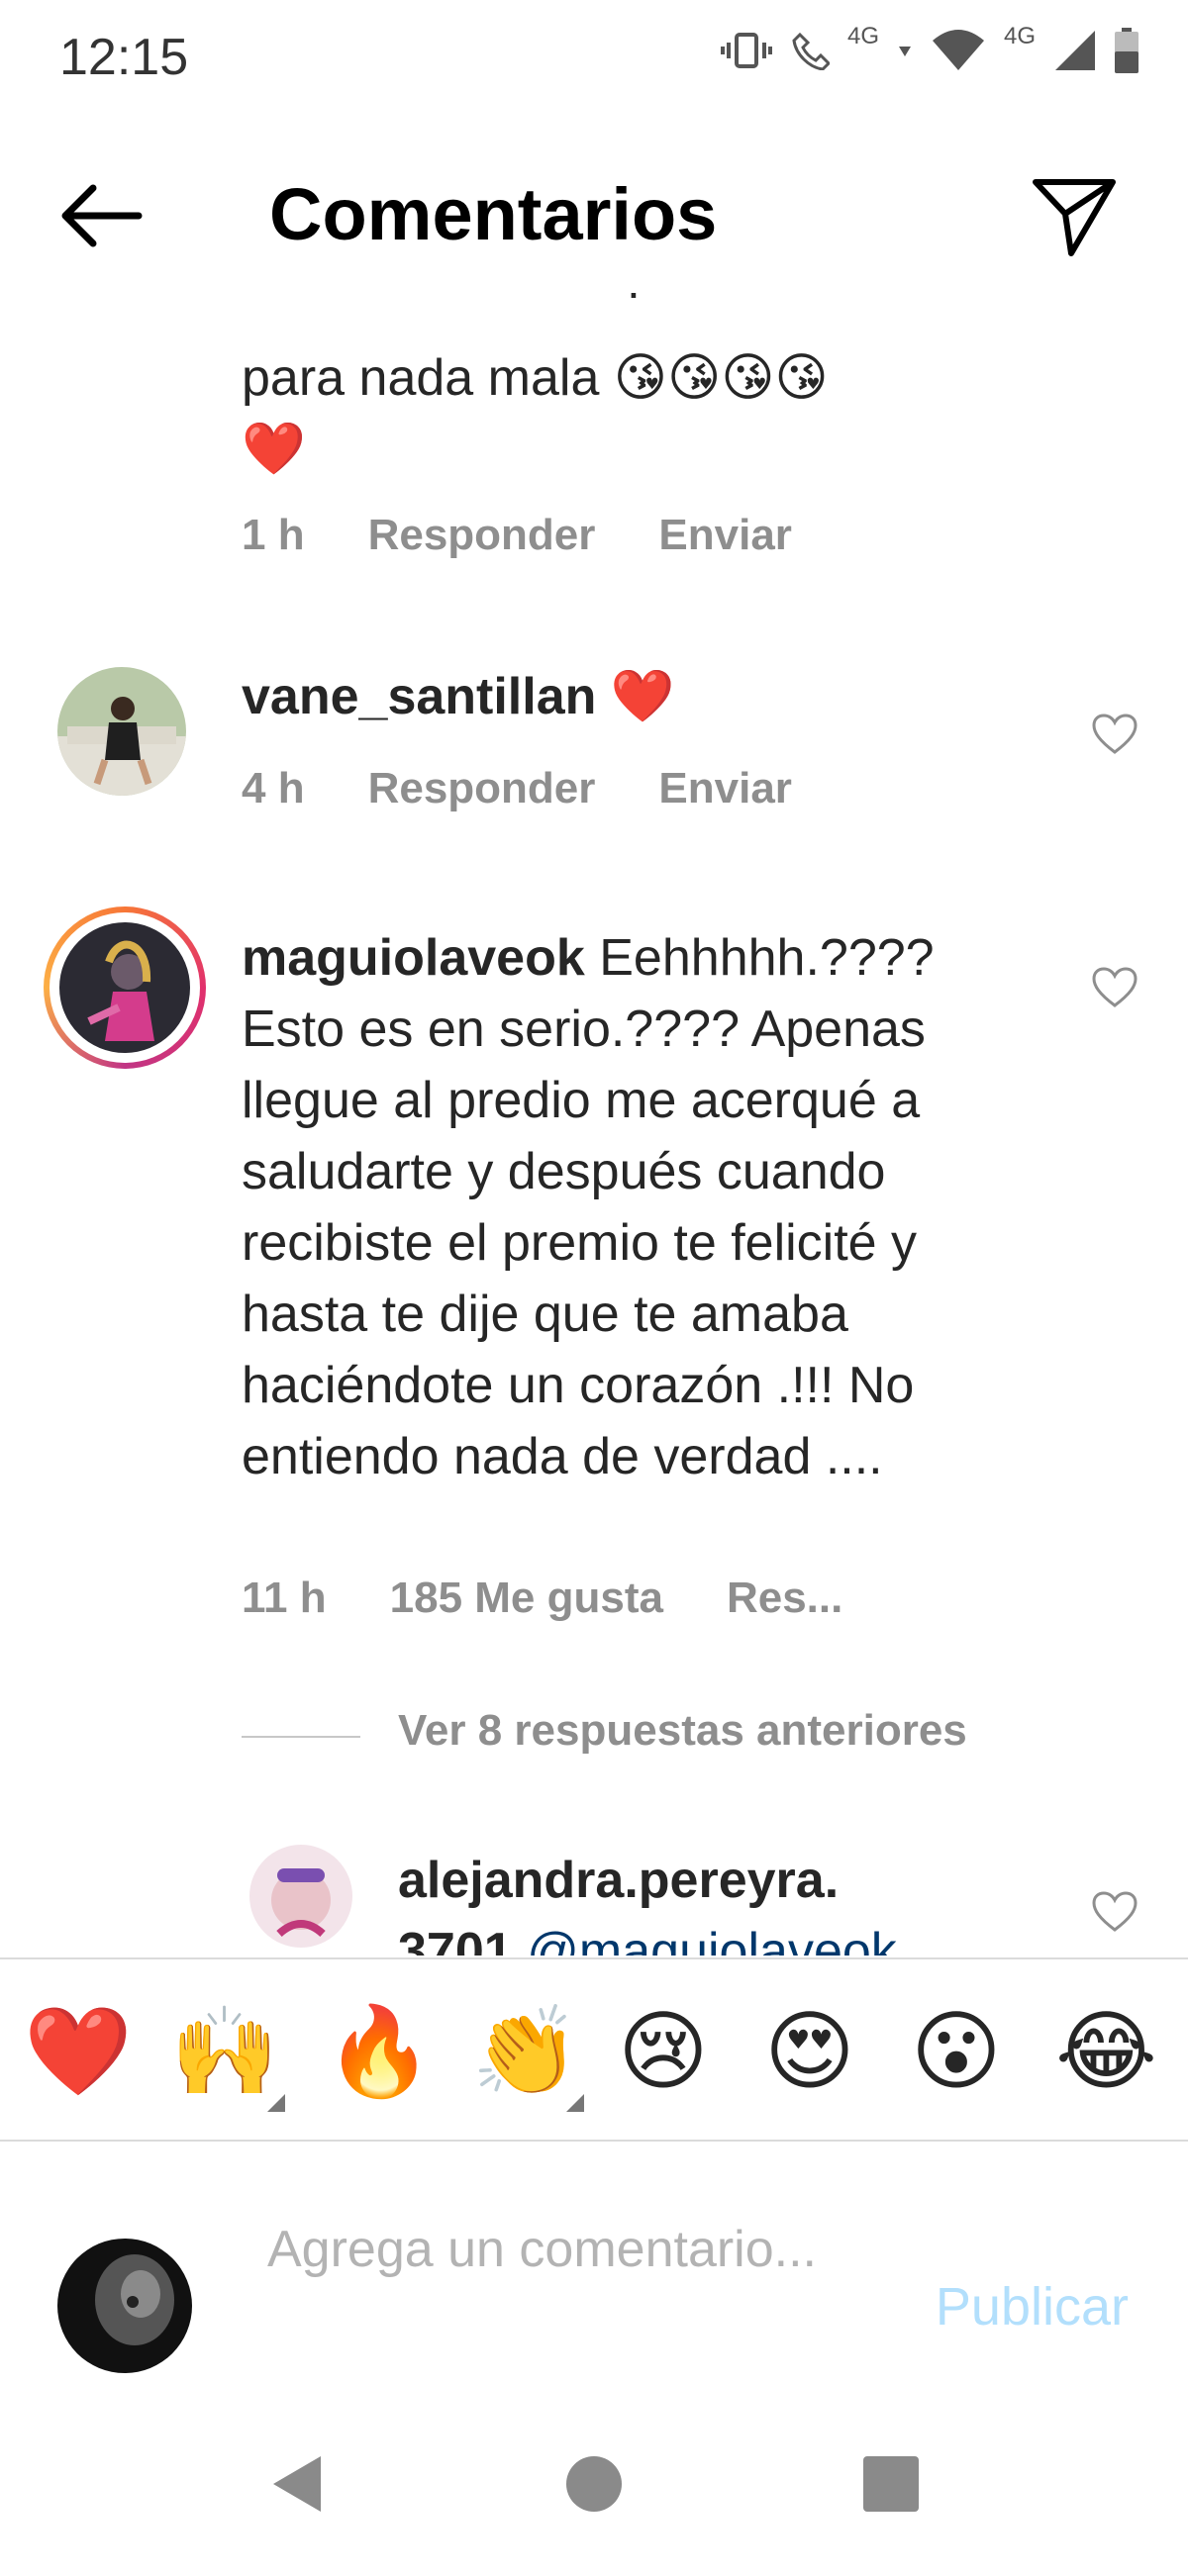 The image size is (1188, 2576). Describe the element at coordinates (513, 298) in the screenshot. I see `comment-cut-line: las cosas no me parece` at that location.